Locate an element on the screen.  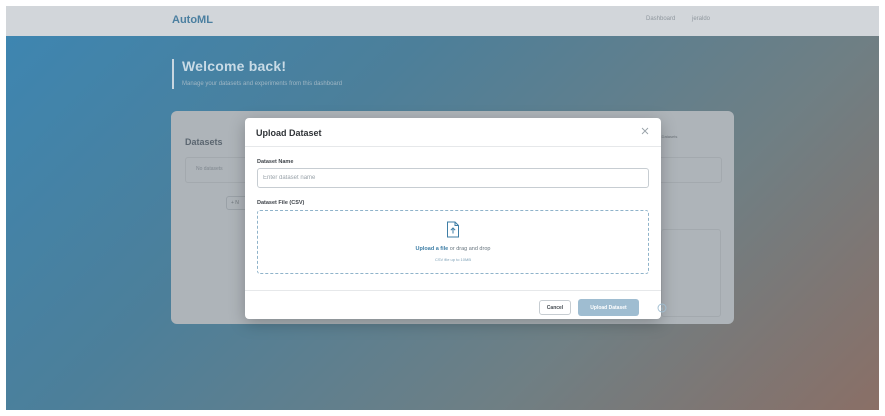
dataset-file-label: Dataset File (CSV) is located at coordinates (281, 203).